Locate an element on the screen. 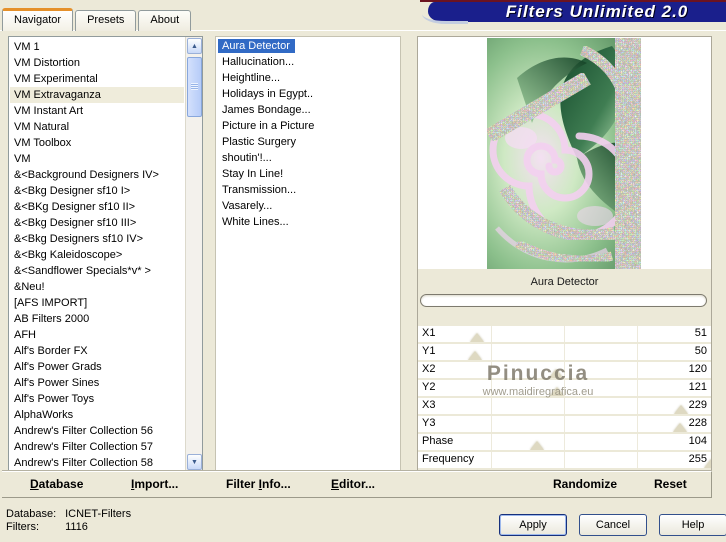 Image resolution: width=726 pixels, height=542 pixels. category-list-item: &<Background Designers IV> is located at coordinates (97, 175).